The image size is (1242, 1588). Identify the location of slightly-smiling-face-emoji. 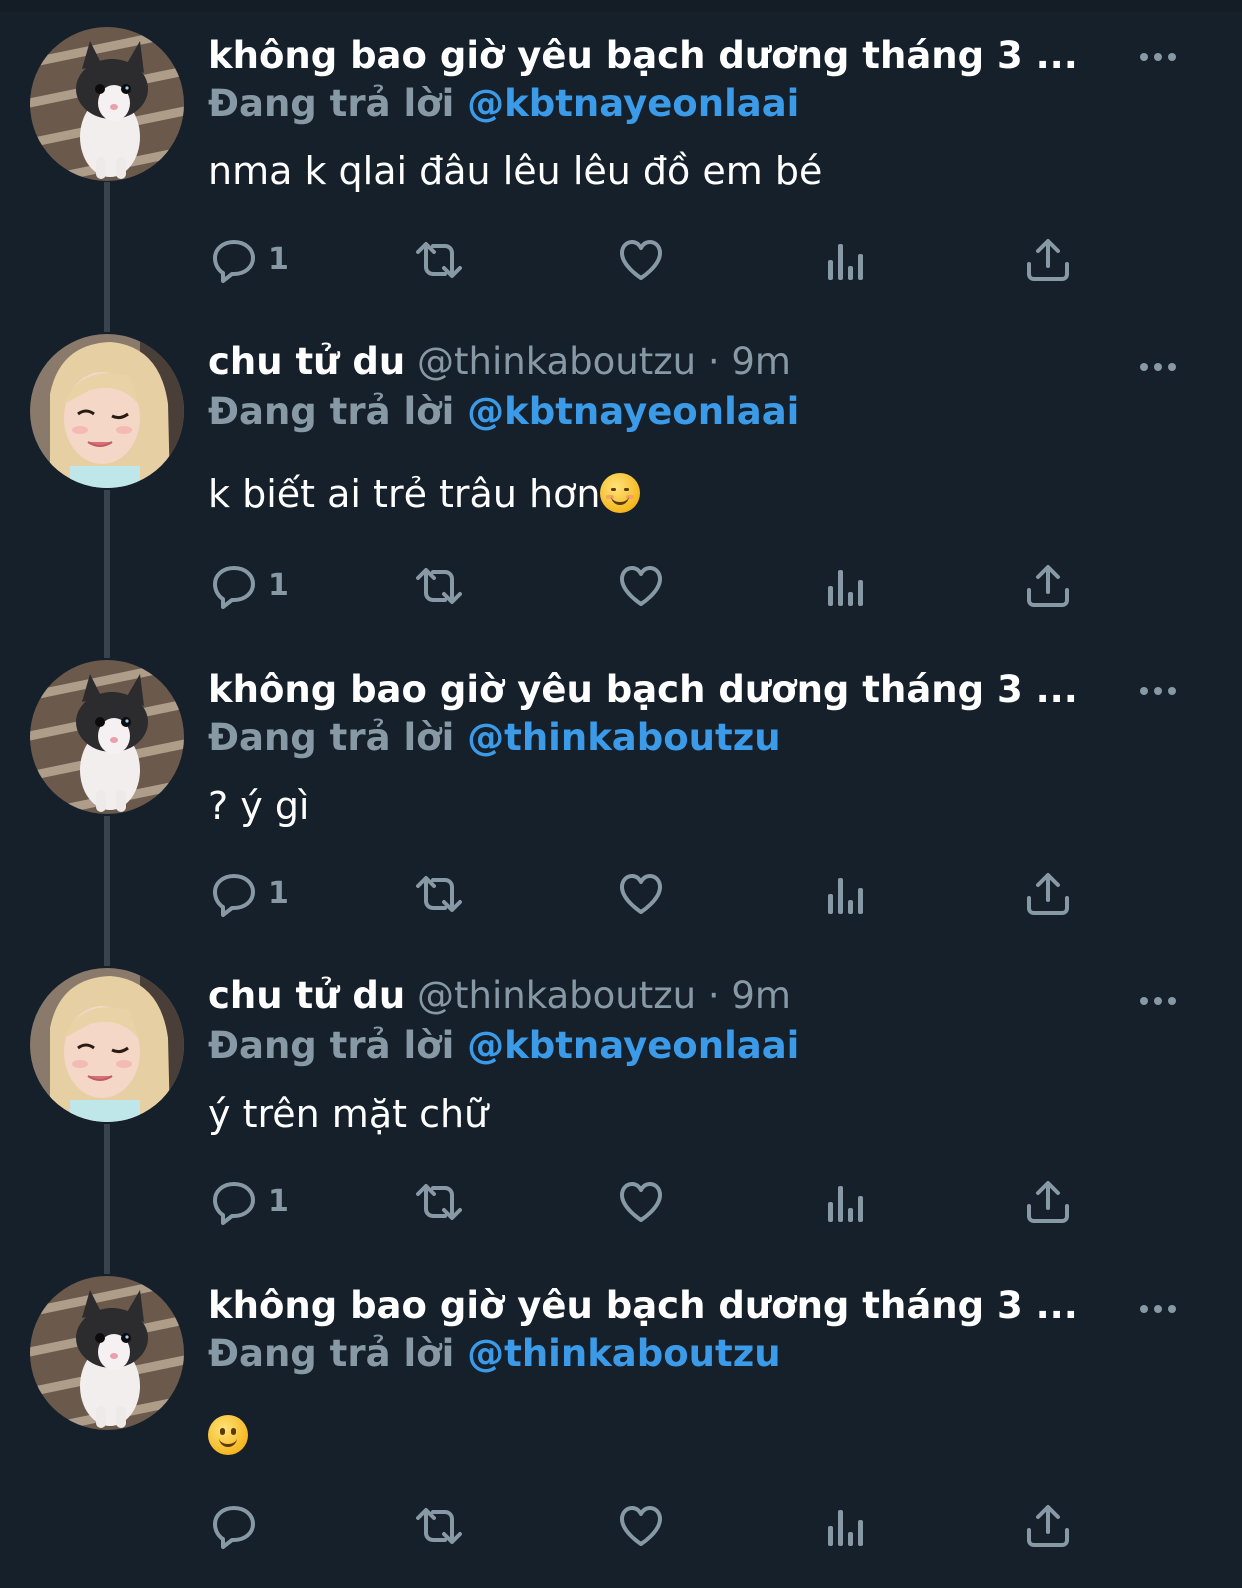
(228, 1435).